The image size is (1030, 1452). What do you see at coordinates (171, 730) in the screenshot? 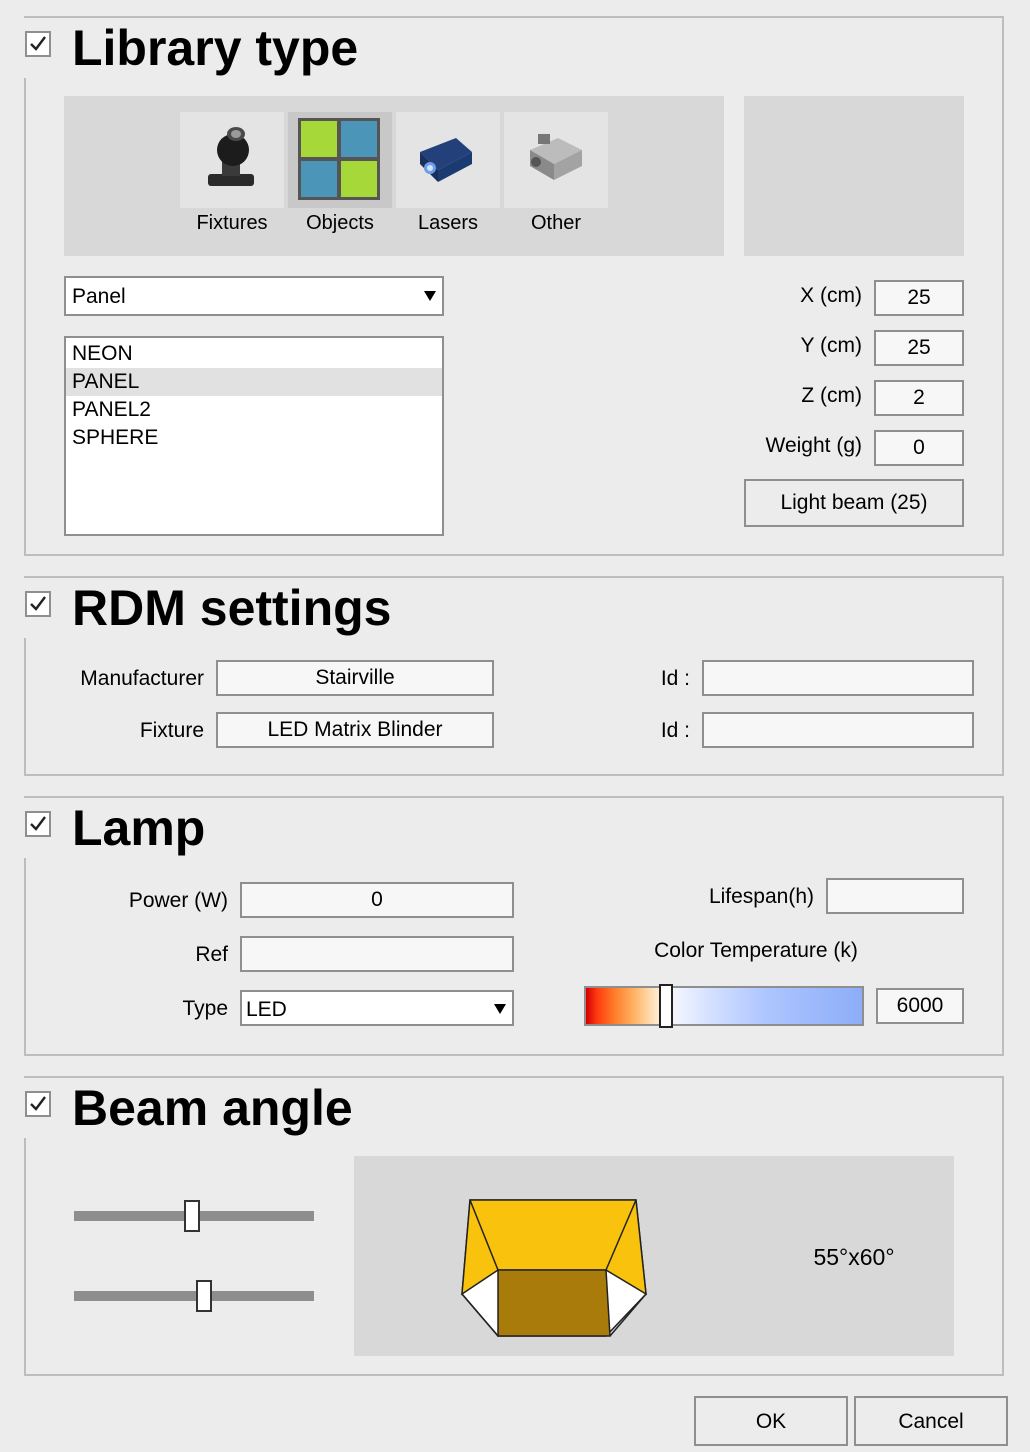
I see `fixture-label: Fixture` at bounding box center [171, 730].